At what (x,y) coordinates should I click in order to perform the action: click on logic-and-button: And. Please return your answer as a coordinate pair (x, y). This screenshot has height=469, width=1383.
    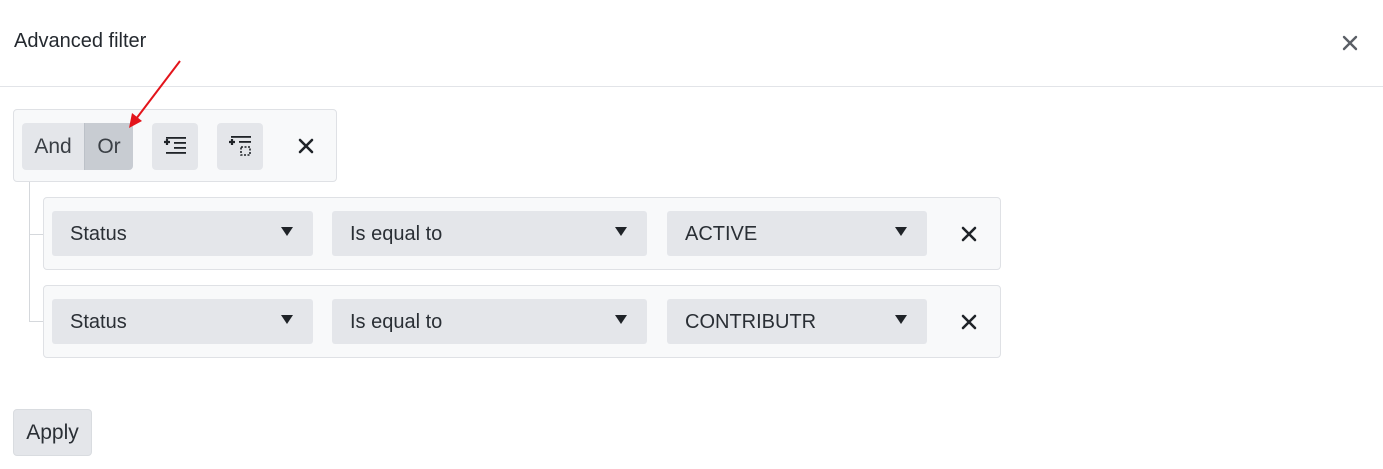
    Looking at the image, I should click on (53, 146).